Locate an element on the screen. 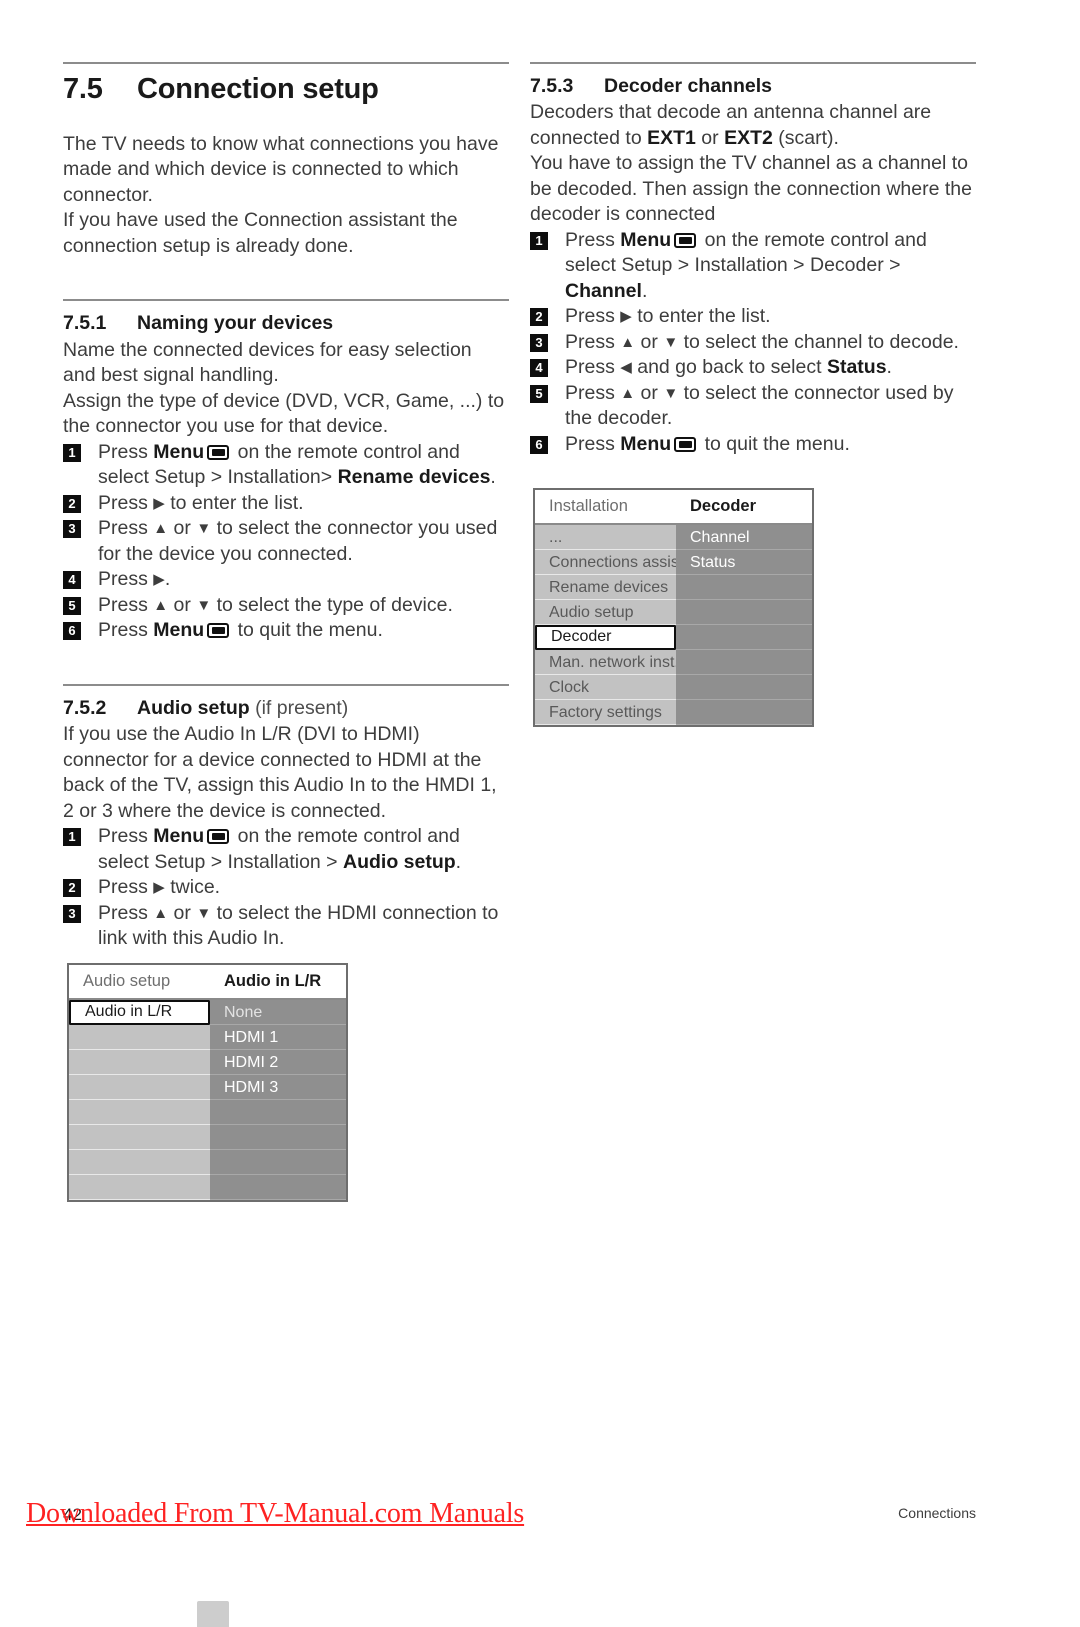 The height and width of the screenshot is (1627, 1080). table-row: Audio in L/R None is located at coordinates (207, 1012).